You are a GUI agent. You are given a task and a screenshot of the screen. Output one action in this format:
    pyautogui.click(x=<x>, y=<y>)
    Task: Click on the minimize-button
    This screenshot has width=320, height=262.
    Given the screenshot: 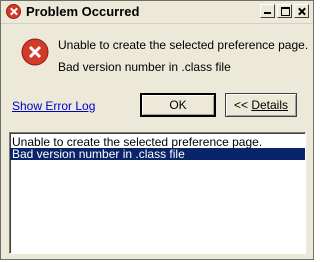 What is the action you would take?
    pyautogui.click(x=267, y=11)
    